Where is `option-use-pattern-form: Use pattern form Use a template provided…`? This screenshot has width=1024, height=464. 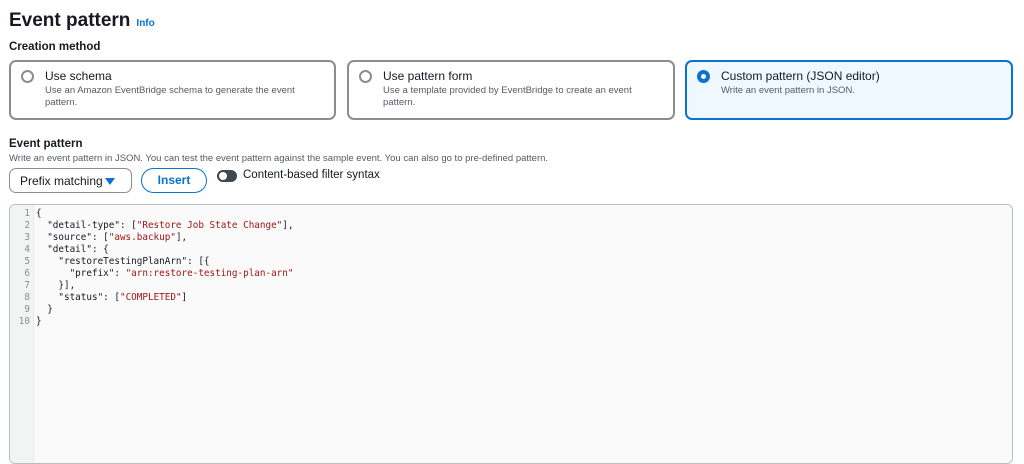 option-use-pattern-form: Use pattern form Use a template provided… is located at coordinates (511, 90).